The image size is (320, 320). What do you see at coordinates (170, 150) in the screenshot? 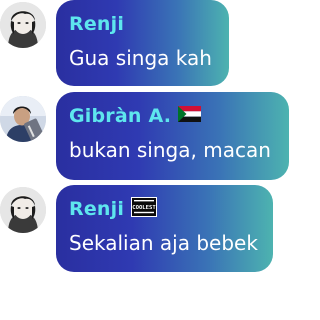
I see `message-text: bukan singa, macan` at bounding box center [170, 150].